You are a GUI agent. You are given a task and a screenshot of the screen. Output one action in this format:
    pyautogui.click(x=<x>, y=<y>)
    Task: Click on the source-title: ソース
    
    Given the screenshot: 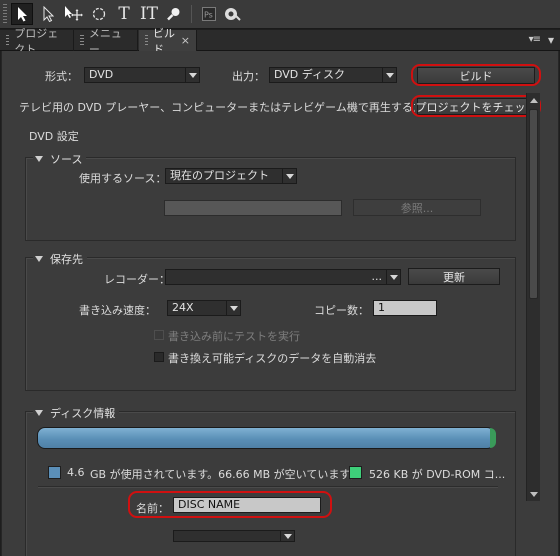 What is the action you would take?
    pyautogui.click(x=66, y=159)
    